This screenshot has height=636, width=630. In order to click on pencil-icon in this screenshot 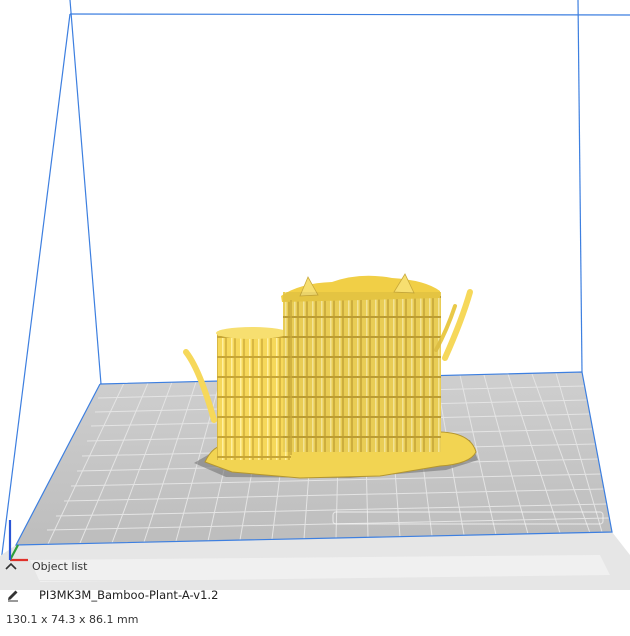, I will do `click(13, 595)`.